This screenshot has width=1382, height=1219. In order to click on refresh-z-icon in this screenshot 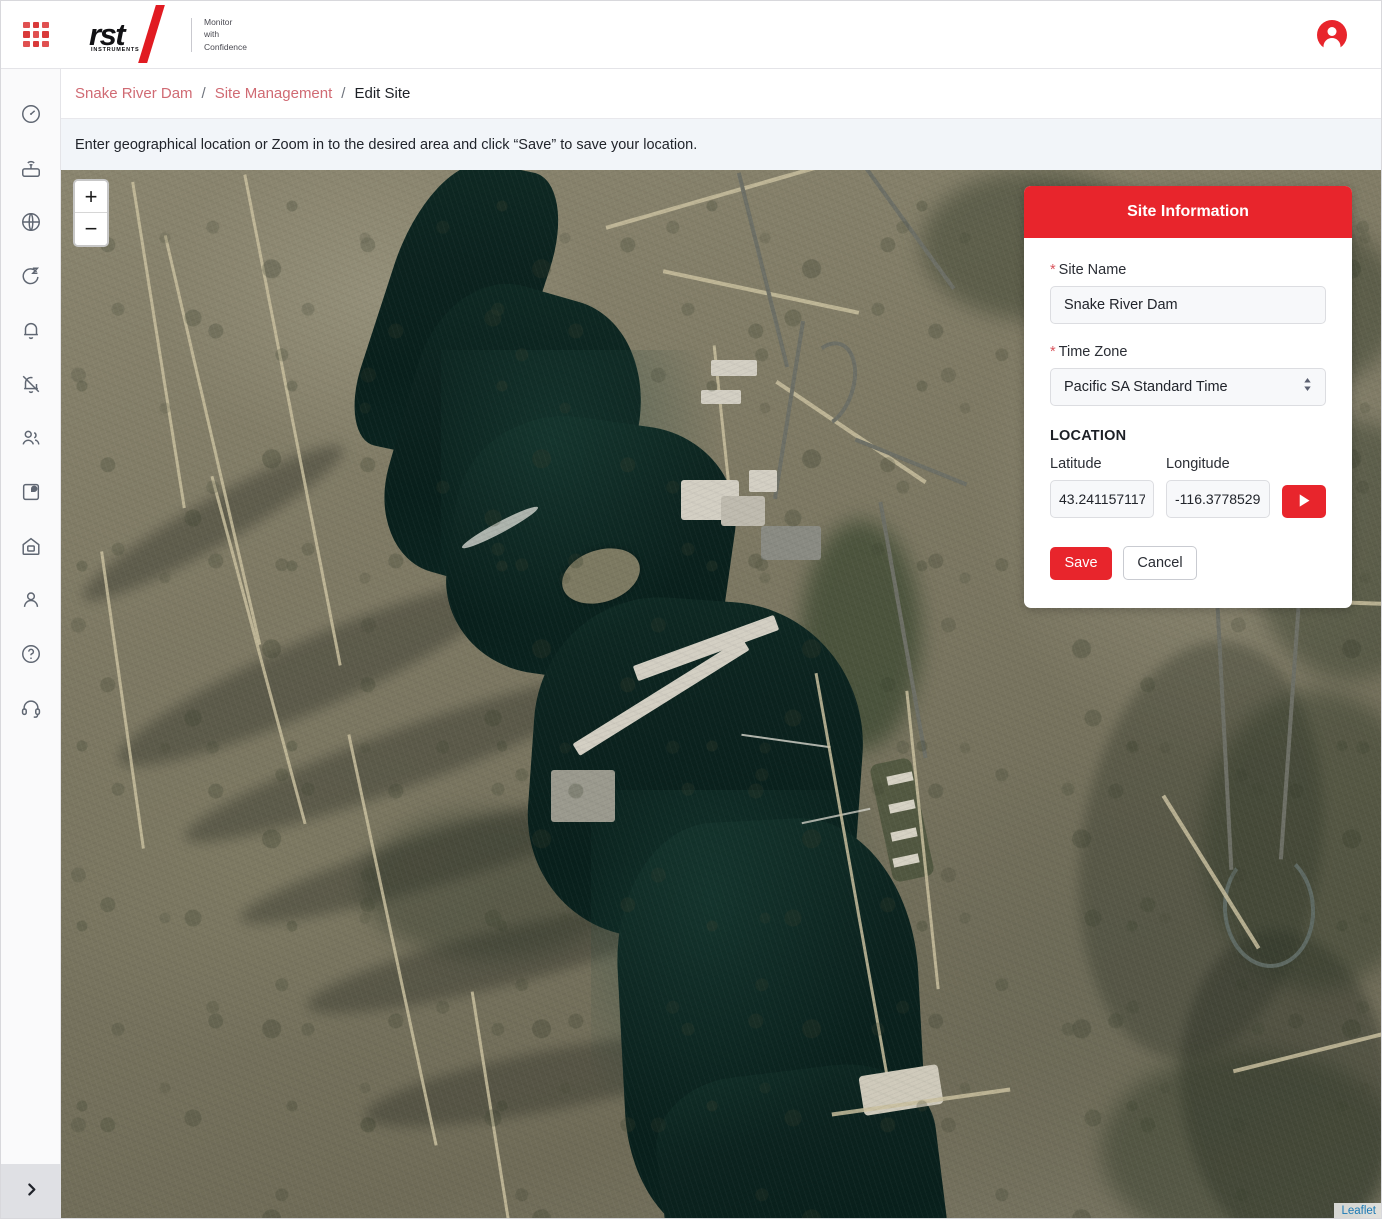, I will do `click(31, 276)`.